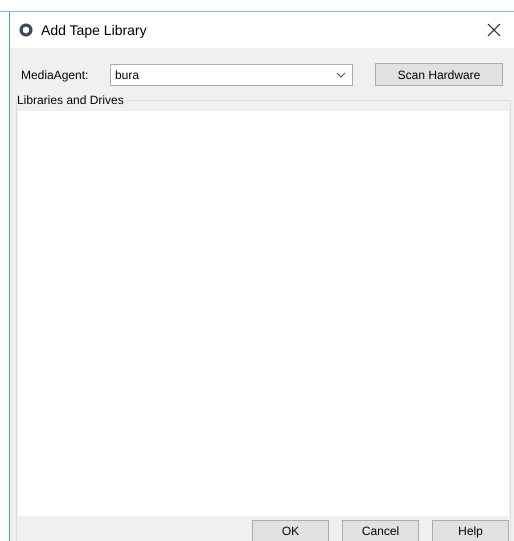 Image resolution: width=514 pixels, height=541 pixels. I want to click on dialog-button: Cancel, so click(380, 530).